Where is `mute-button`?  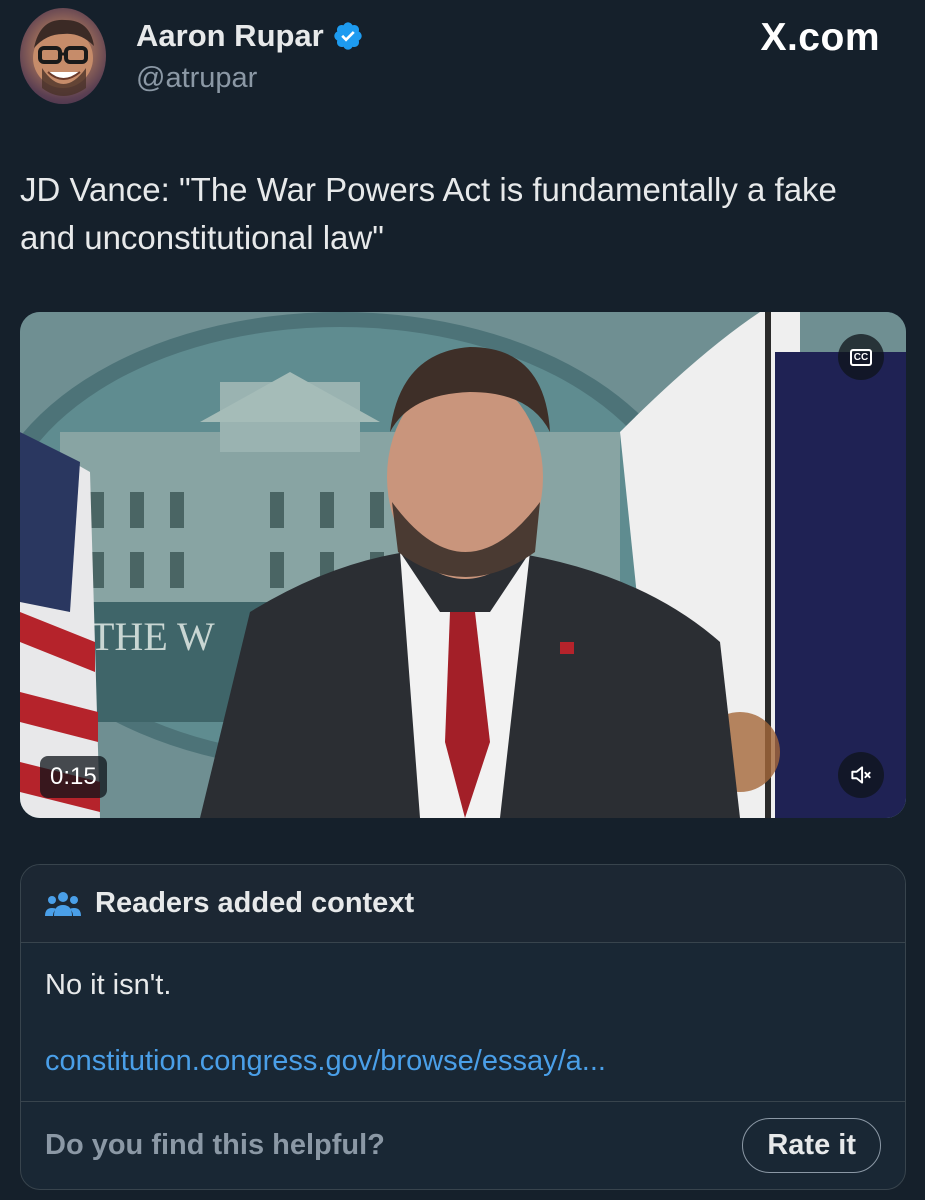 mute-button is located at coordinates (861, 775).